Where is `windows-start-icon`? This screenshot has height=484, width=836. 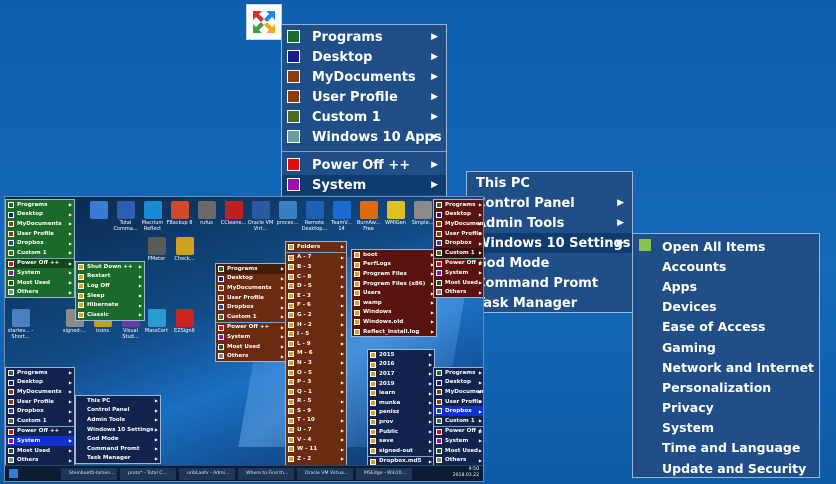 windows-start-icon is located at coordinates (13, 473).